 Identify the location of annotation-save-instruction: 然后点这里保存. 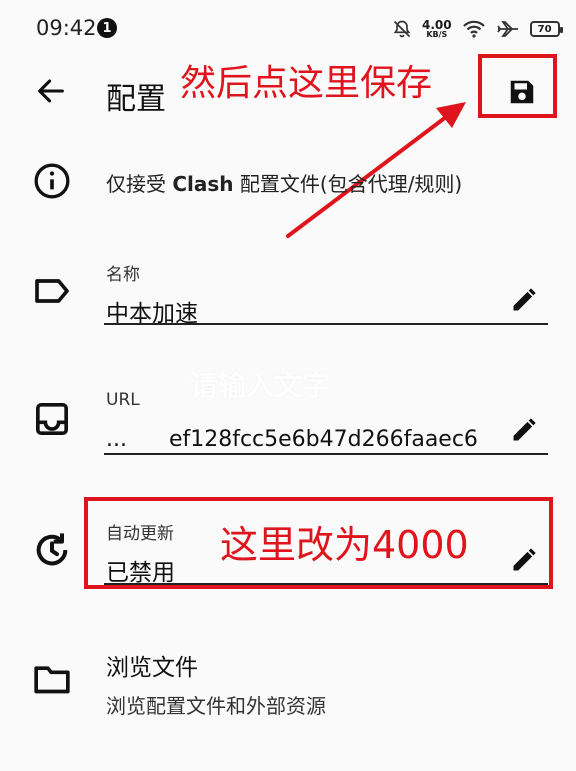
(306, 83).